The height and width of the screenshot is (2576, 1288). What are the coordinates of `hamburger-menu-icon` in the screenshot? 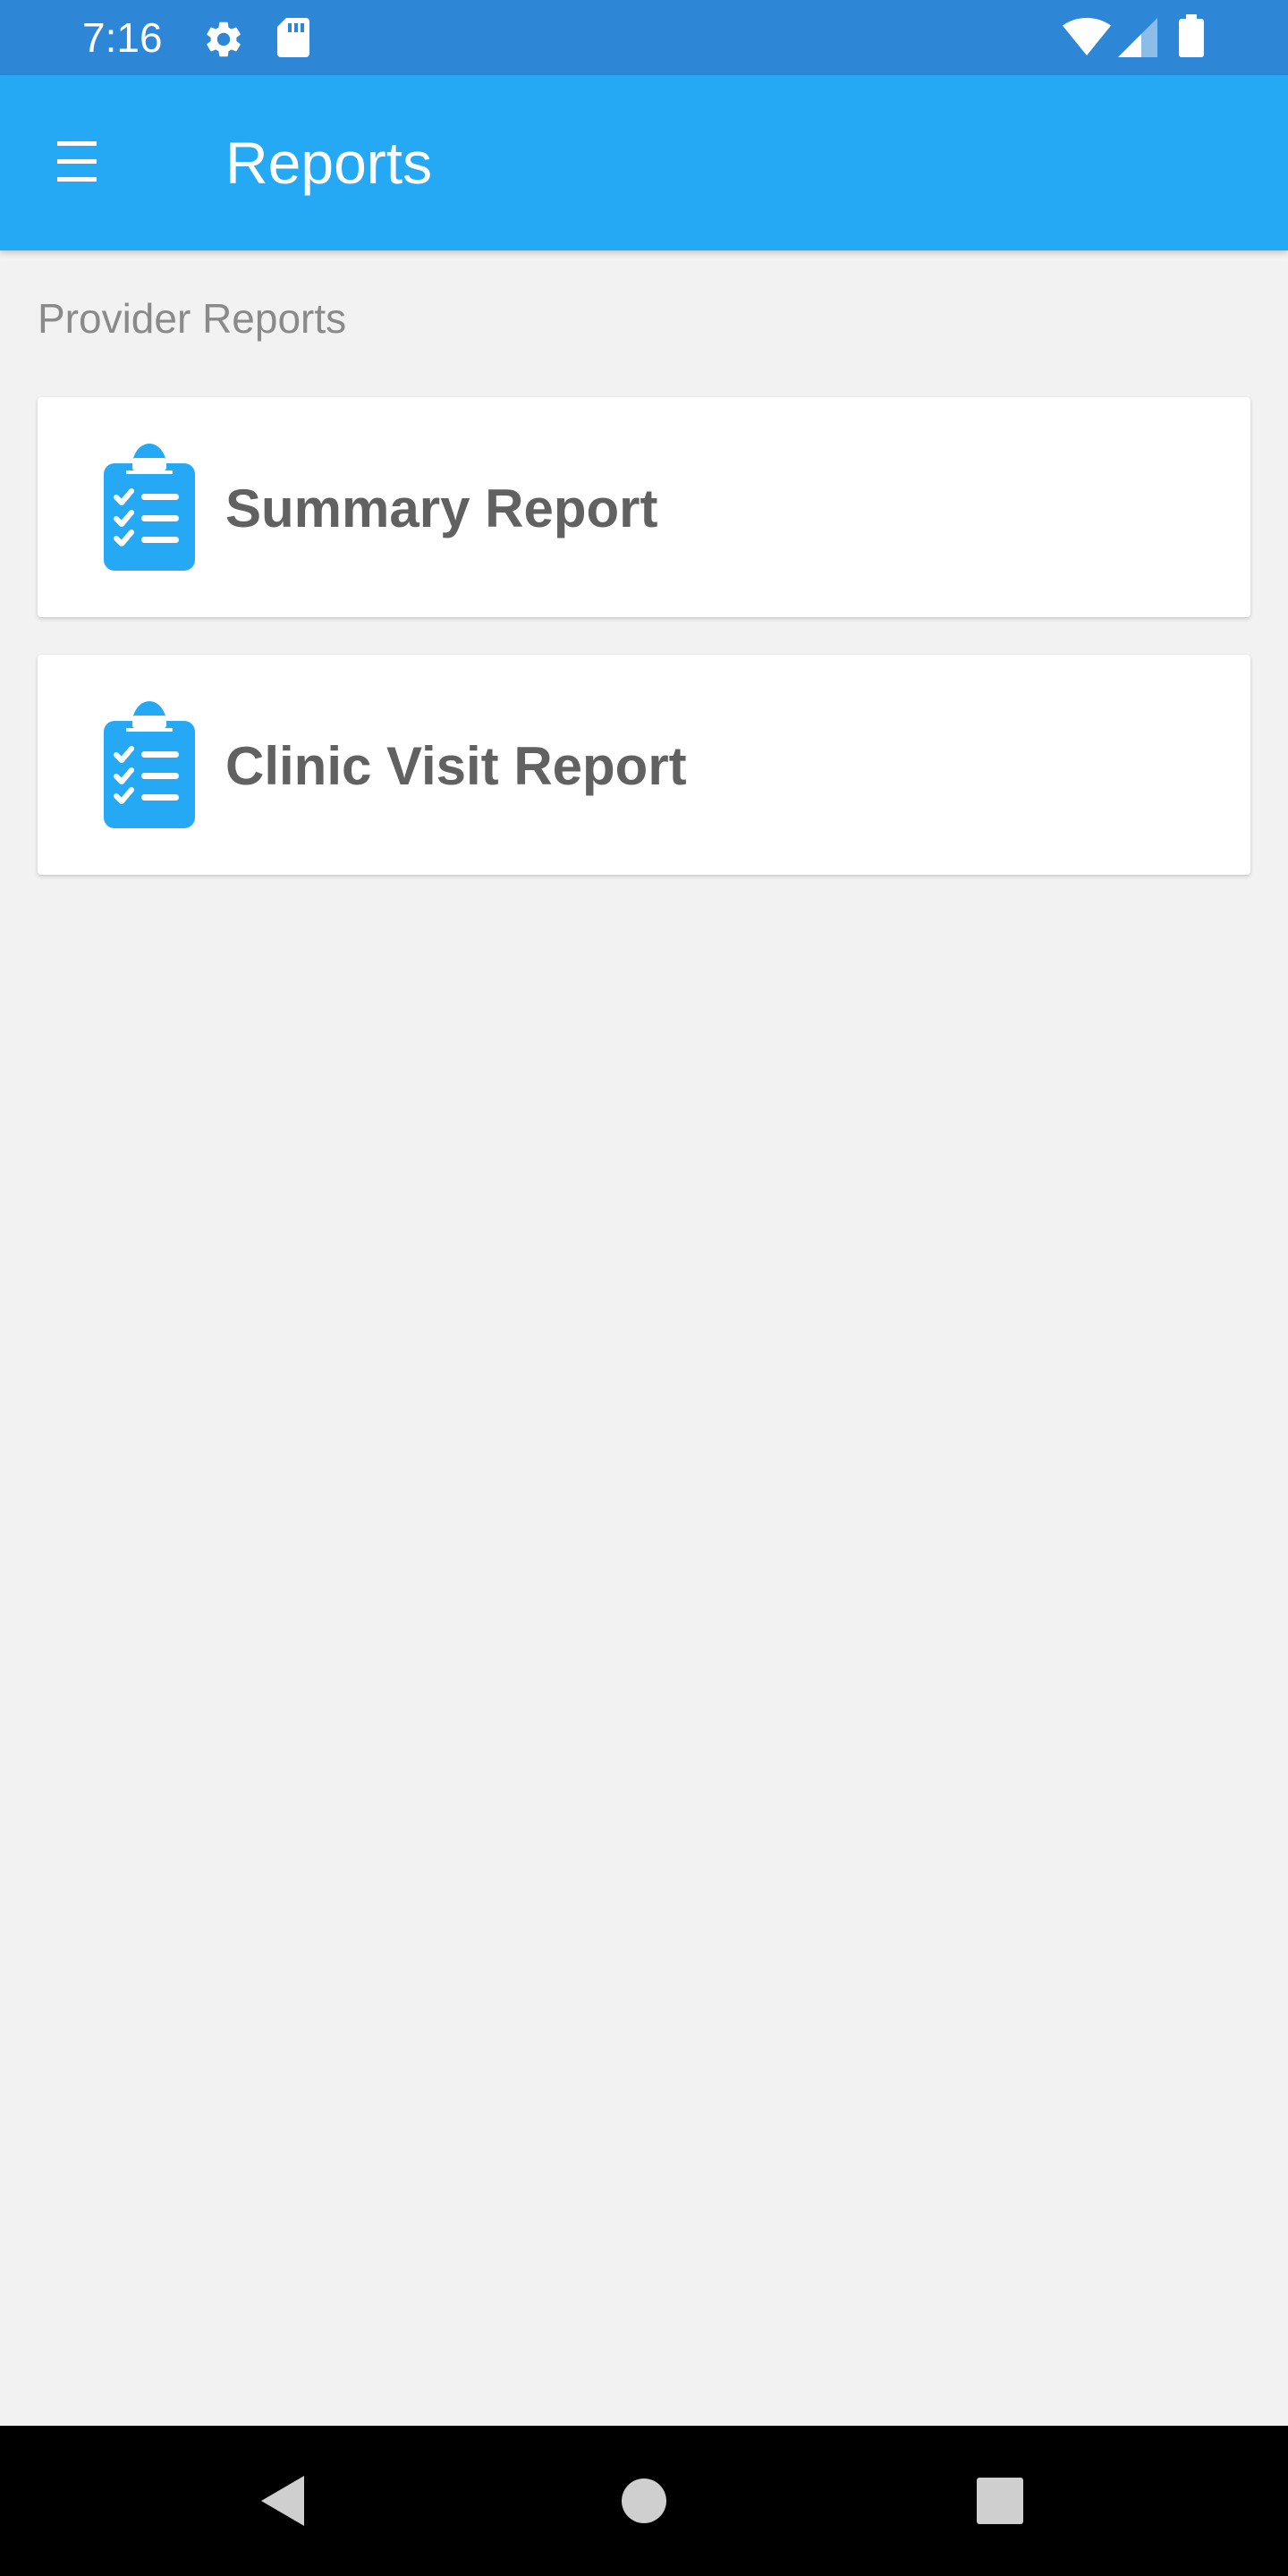 It's located at (77, 161).